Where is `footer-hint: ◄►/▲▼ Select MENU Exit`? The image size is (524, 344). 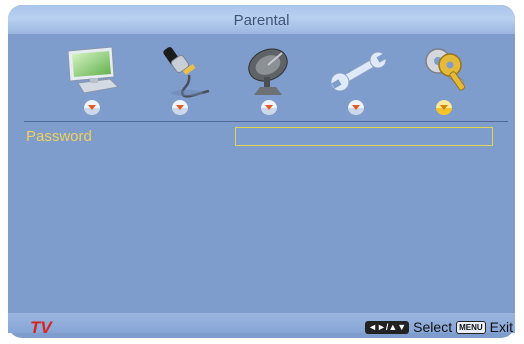
footer-hint: ◄►/▲▼ Select MENU Exit is located at coordinates (439, 327).